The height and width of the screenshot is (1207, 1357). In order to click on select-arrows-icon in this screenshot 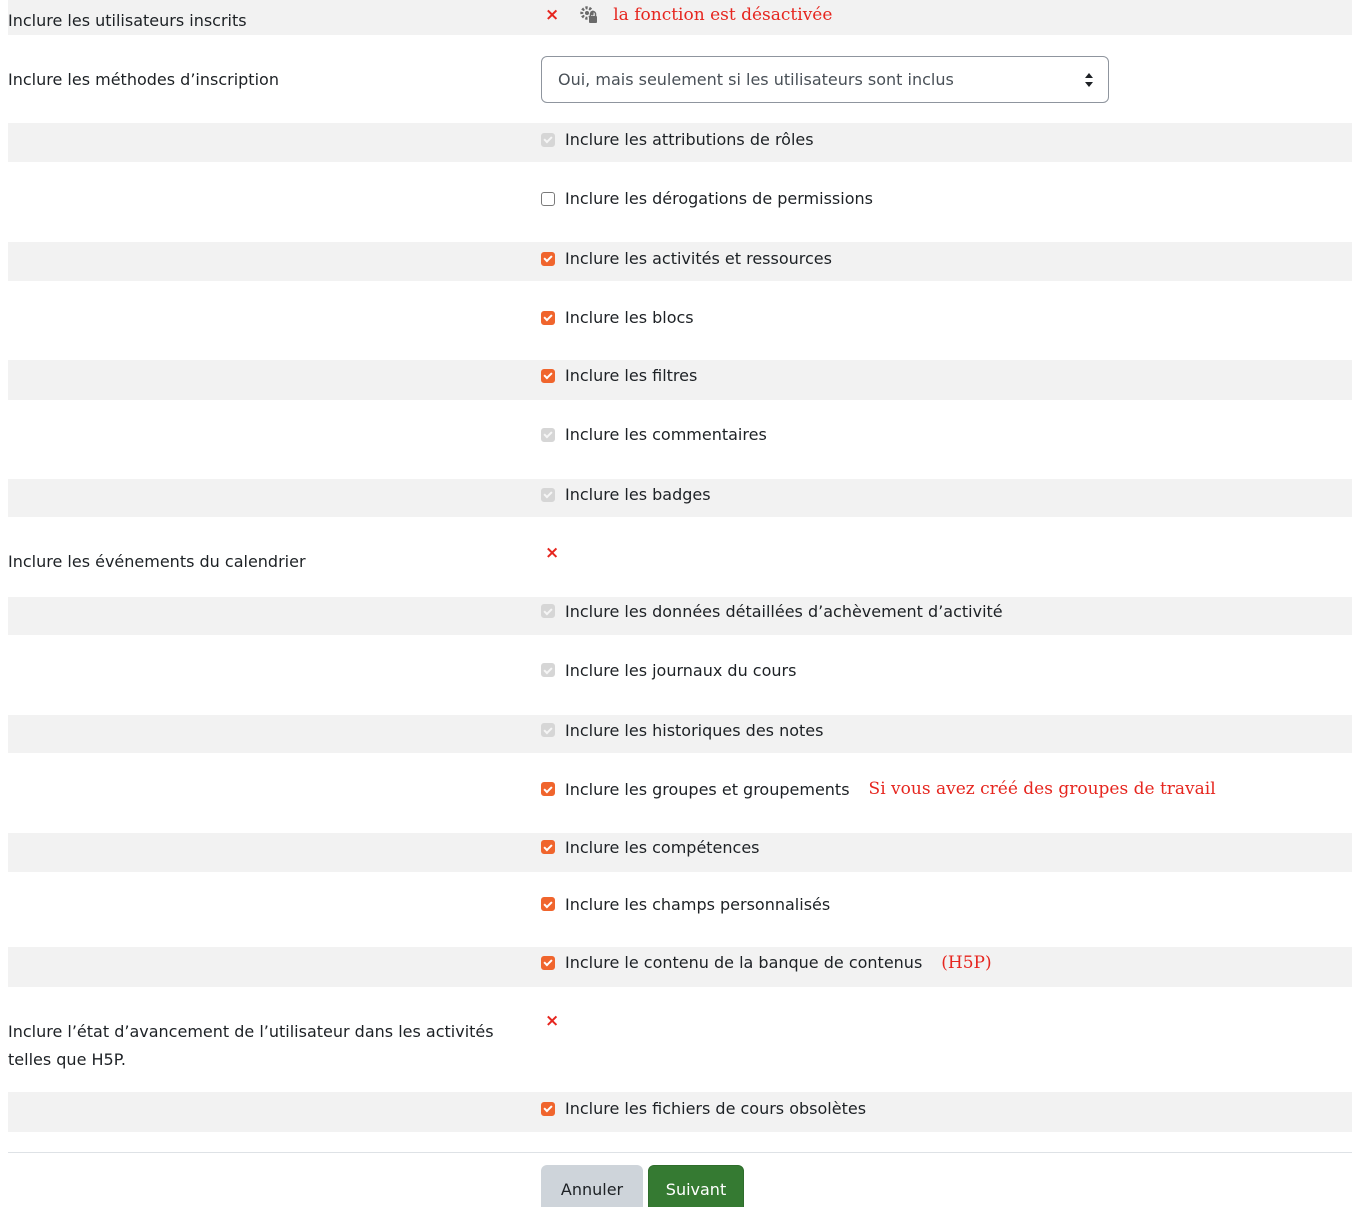, I will do `click(1089, 80)`.